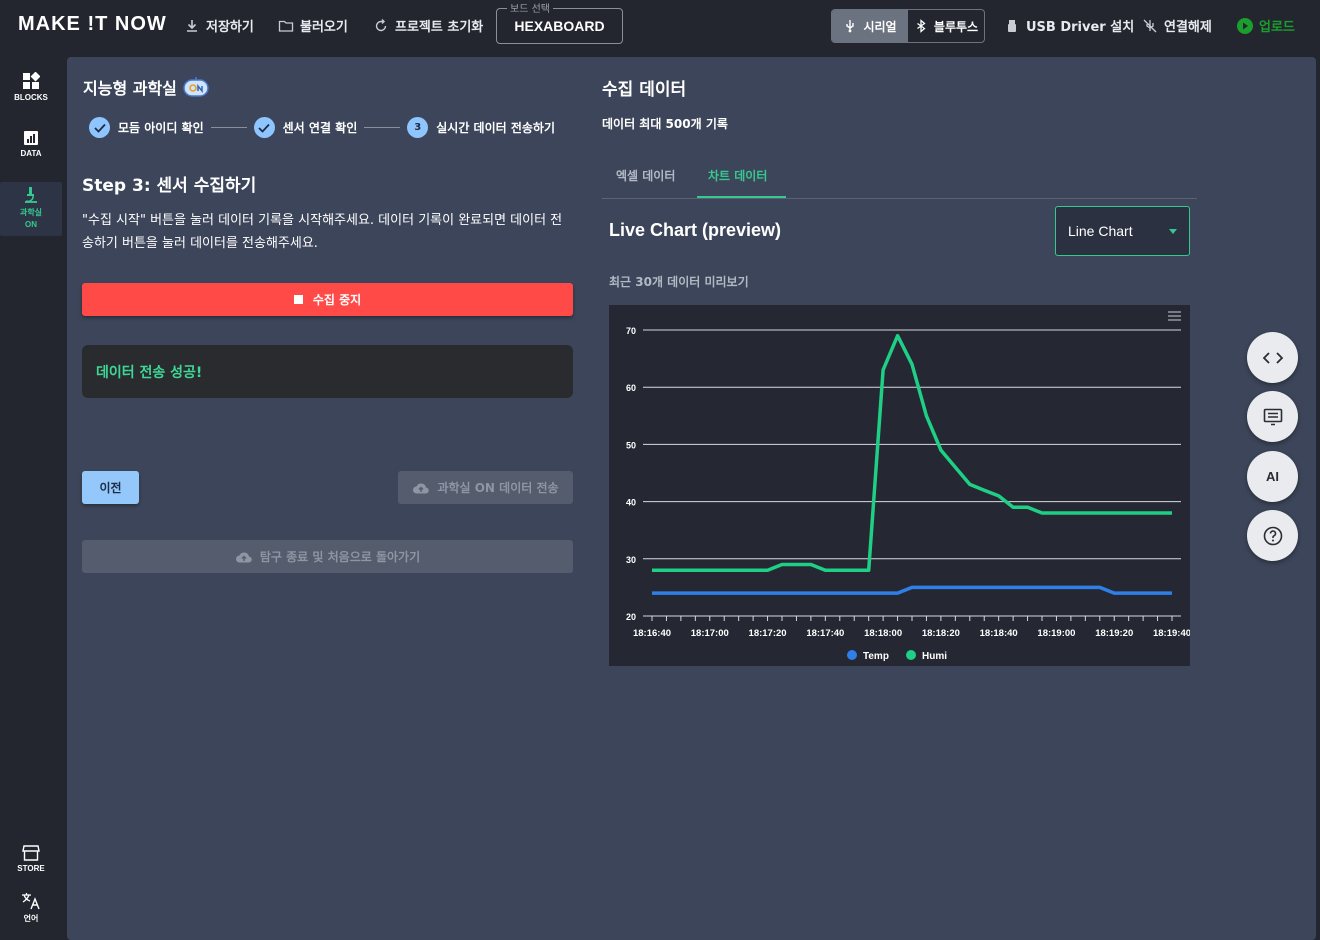  Describe the element at coordinates (324, 27) in the screenshot. I see `load-label: 불러오기` at that location.